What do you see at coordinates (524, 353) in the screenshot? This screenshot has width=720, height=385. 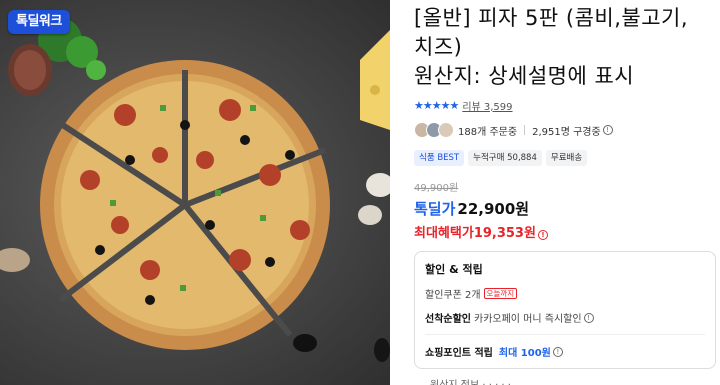 I see `points-value: 최대 100원` at bounding box center [524, 353].